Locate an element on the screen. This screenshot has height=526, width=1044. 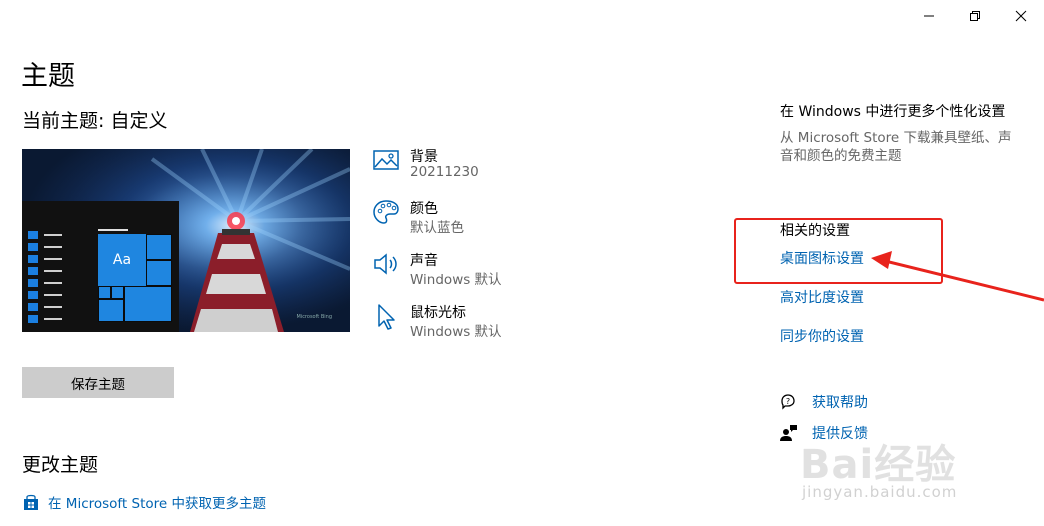
page-title: 主题 is located at coordinates (48, 76).